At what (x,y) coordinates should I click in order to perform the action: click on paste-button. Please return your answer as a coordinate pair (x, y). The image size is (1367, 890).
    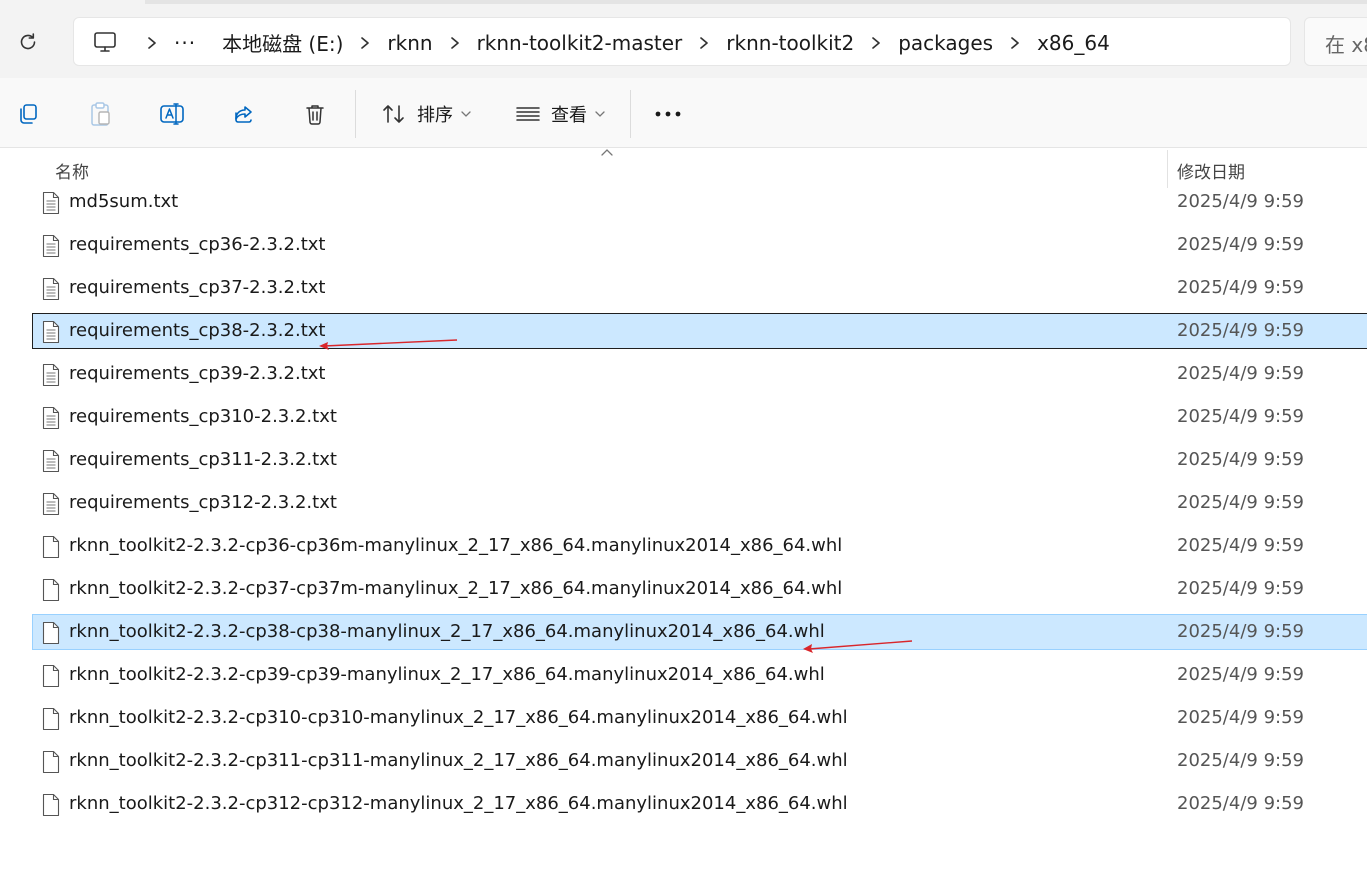
    Looking at the image, I should click on (100, 114).